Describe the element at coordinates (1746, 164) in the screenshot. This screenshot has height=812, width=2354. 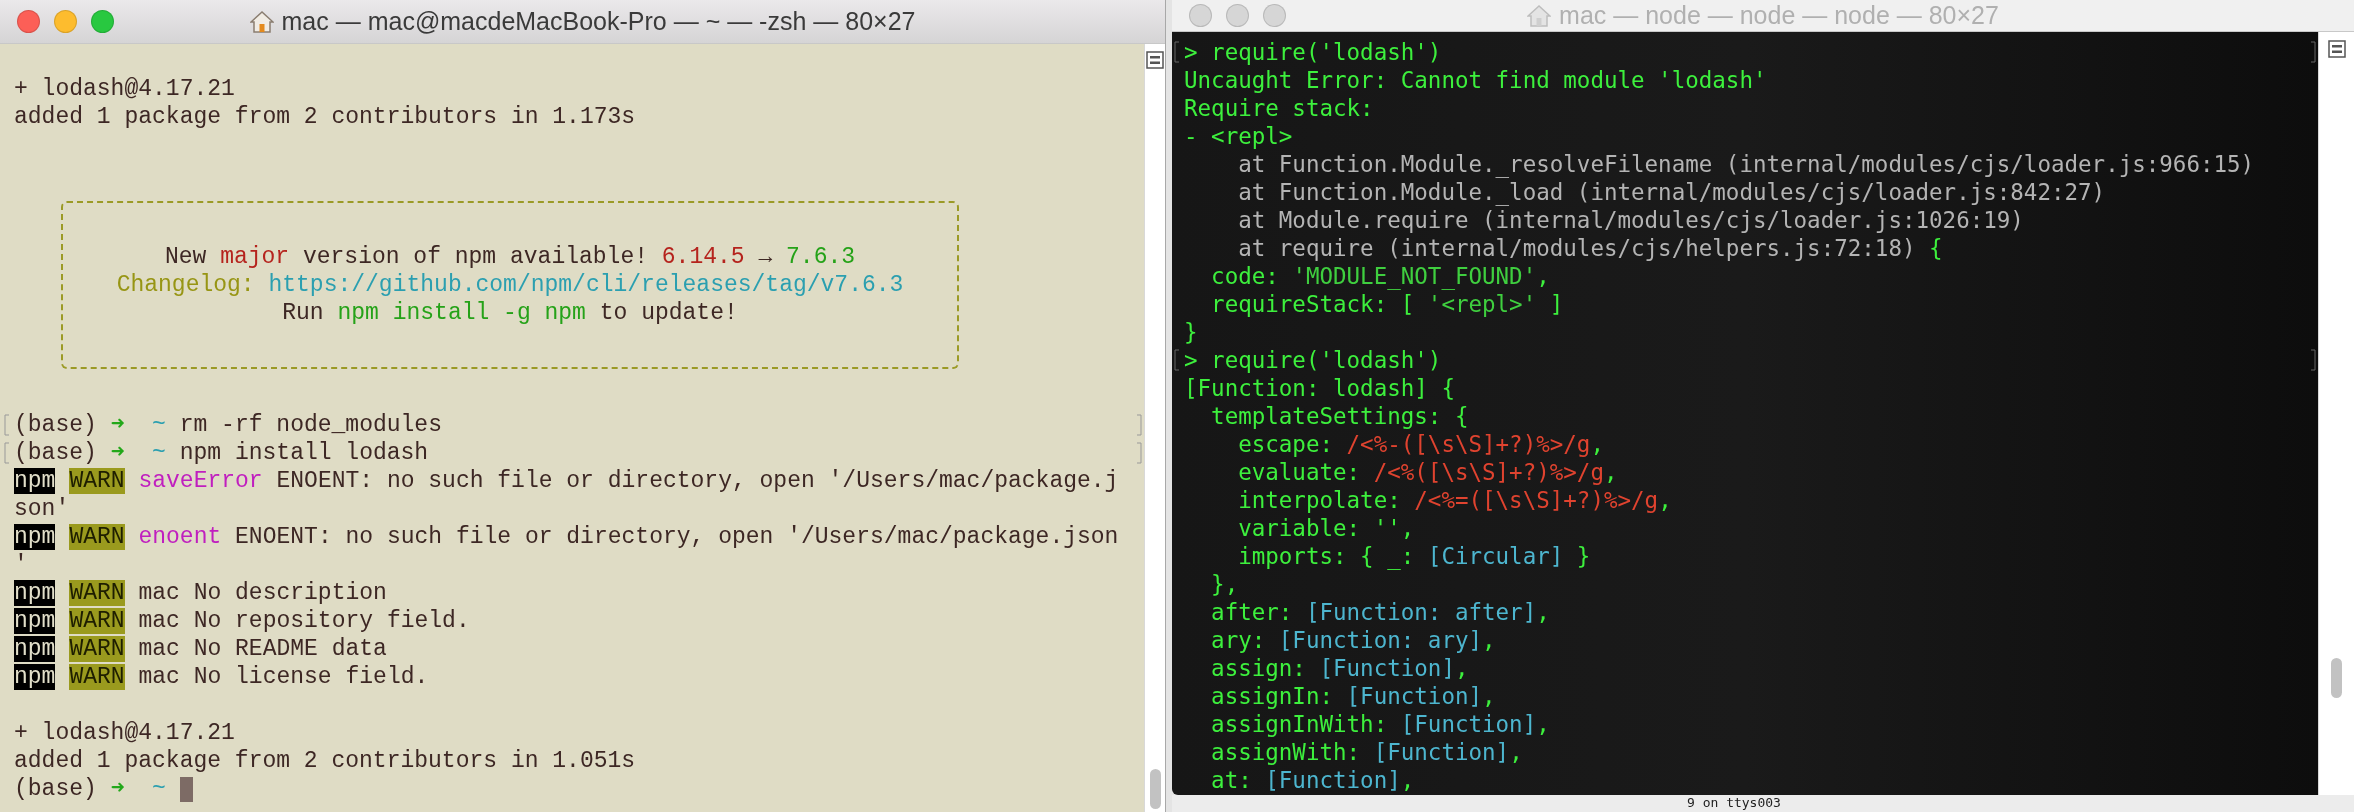
I see `terminal-line: at Function.Module._resolveFilename (internal/modules/cjs/loader.js:966:15)` at that location.